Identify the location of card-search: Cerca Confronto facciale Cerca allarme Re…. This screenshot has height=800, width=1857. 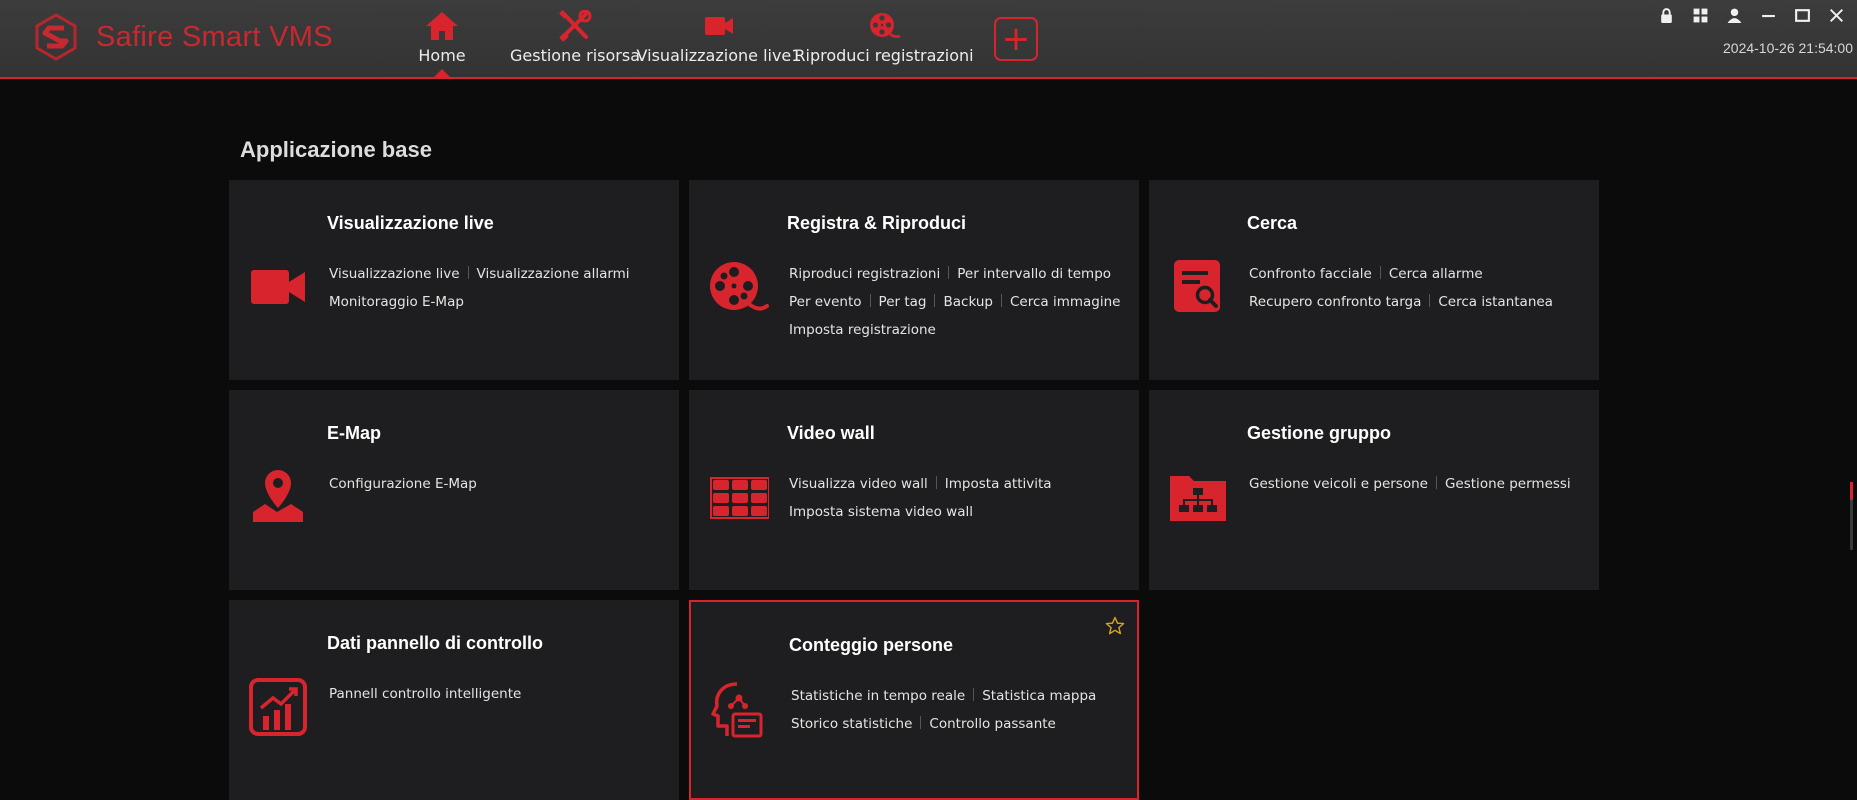
(1374, 280).